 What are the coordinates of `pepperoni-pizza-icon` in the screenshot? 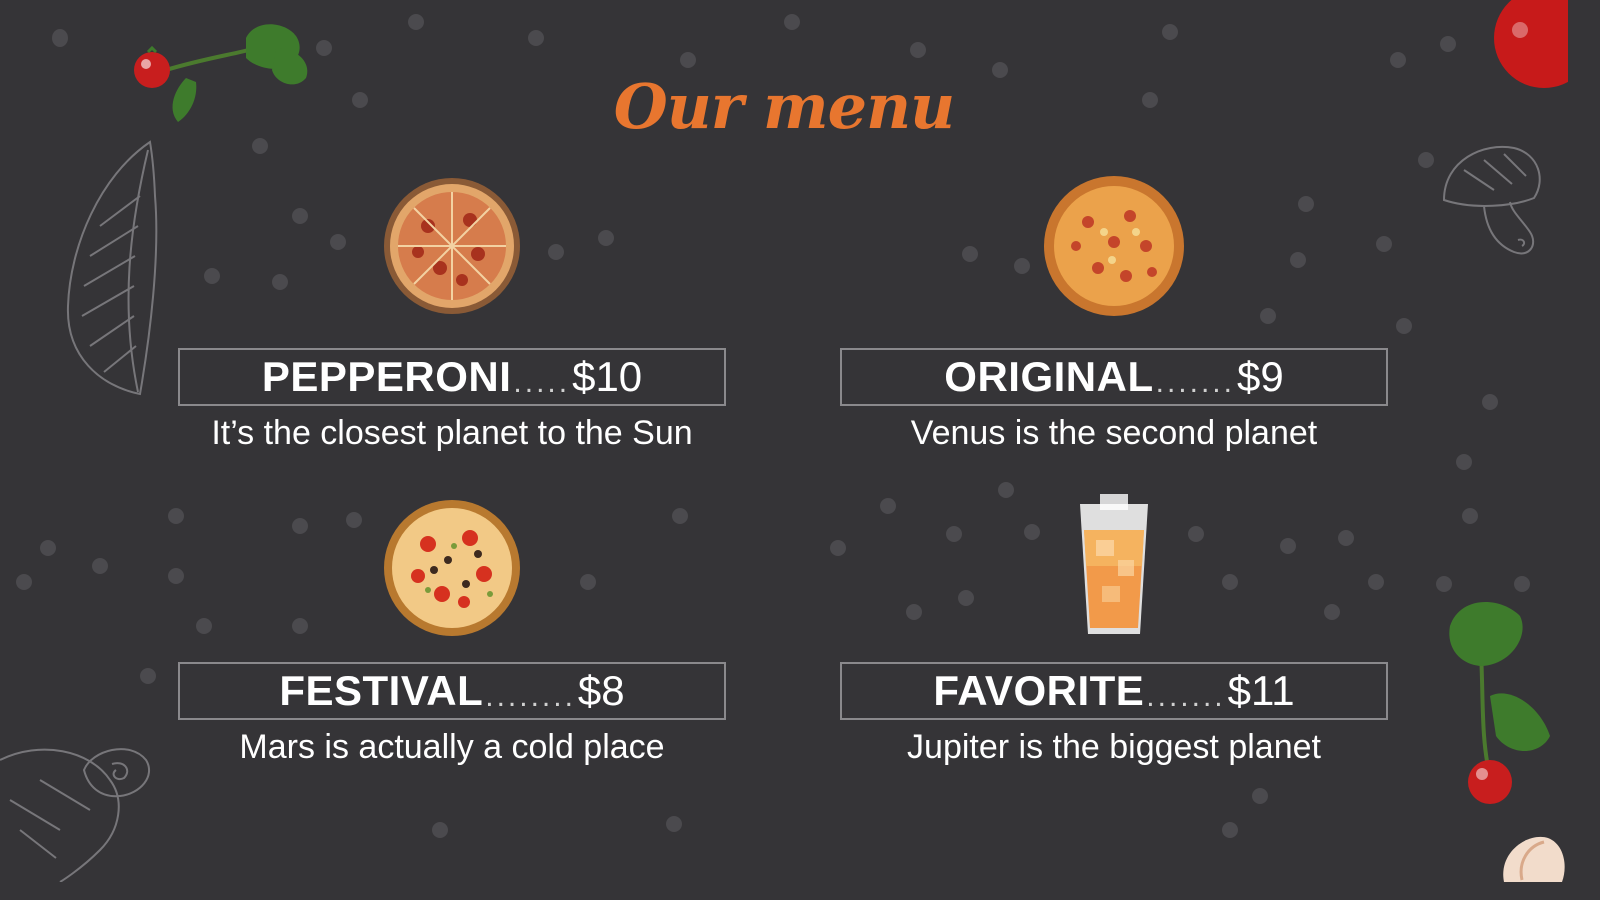 It's located at (452, 246).